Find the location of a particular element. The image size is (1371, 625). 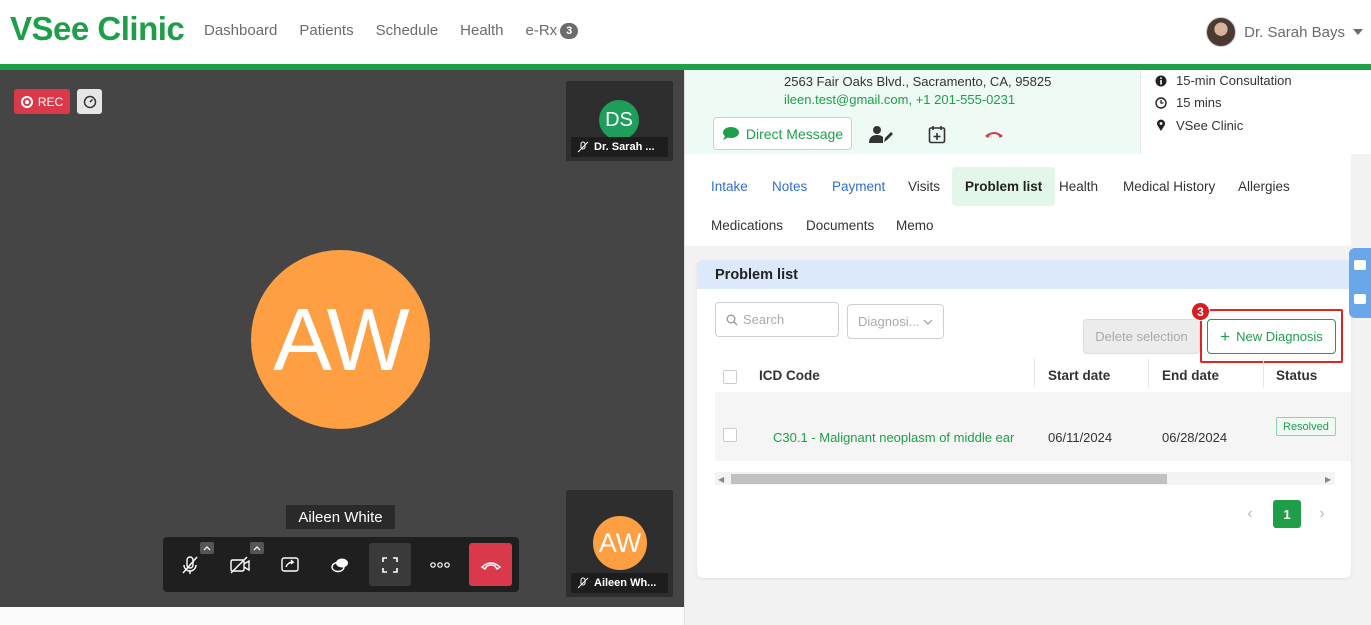

table-row is located at coordinates (1033, 426).